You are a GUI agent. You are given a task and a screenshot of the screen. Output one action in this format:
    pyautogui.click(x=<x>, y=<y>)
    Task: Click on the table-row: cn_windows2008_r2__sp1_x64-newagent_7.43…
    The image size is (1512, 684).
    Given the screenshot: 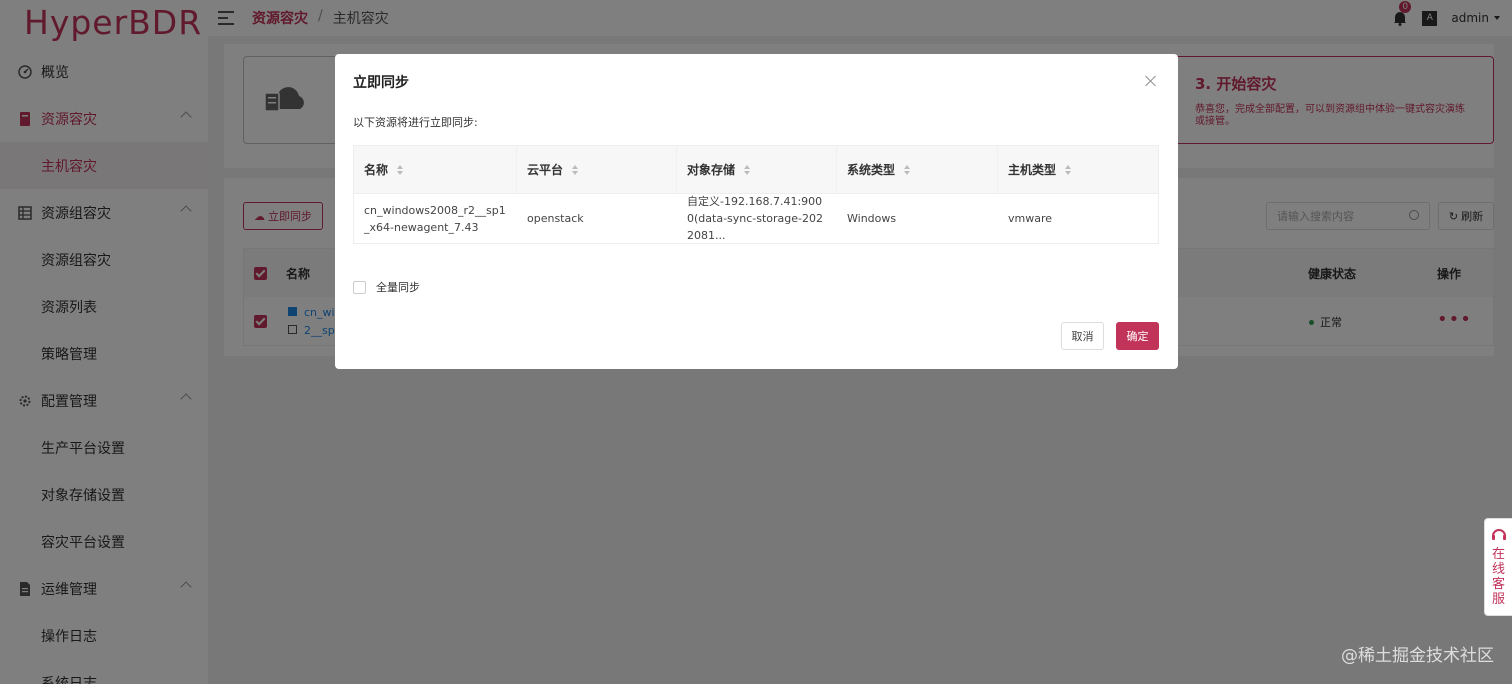 What is the action you would take?
    pyautogui.click(x=756, y=218)
    